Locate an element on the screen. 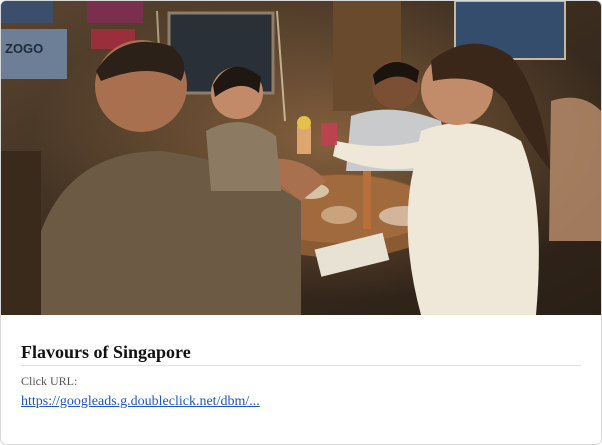 This screenshot has height=445, width=602. person-woman-right is located at coordinates (473, 219).